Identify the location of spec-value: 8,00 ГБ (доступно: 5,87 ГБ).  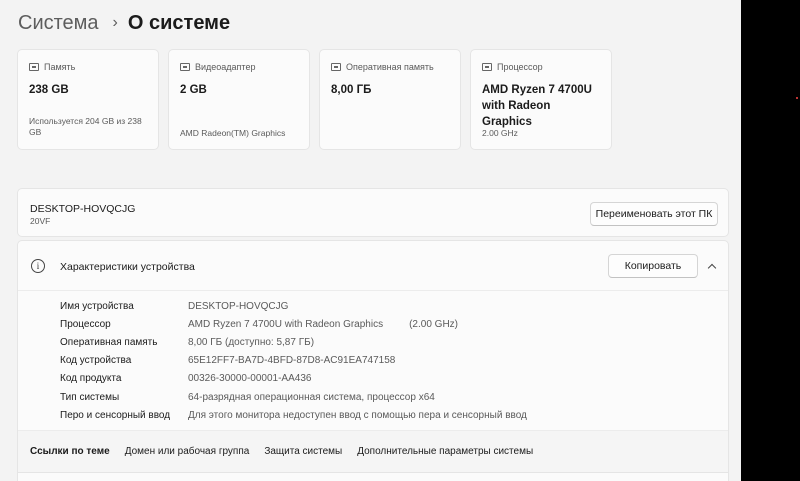
(251, 342).